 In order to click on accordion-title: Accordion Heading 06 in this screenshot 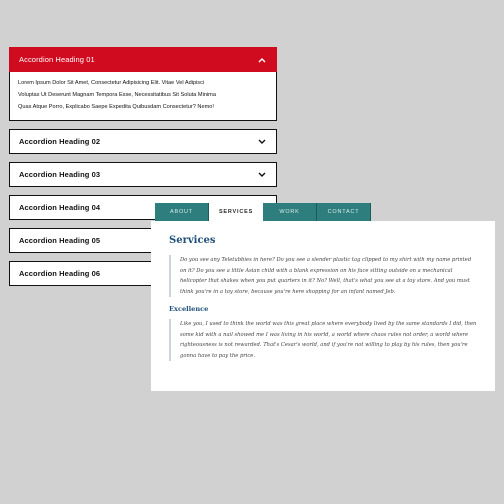, I will do `click(60, 273)`.